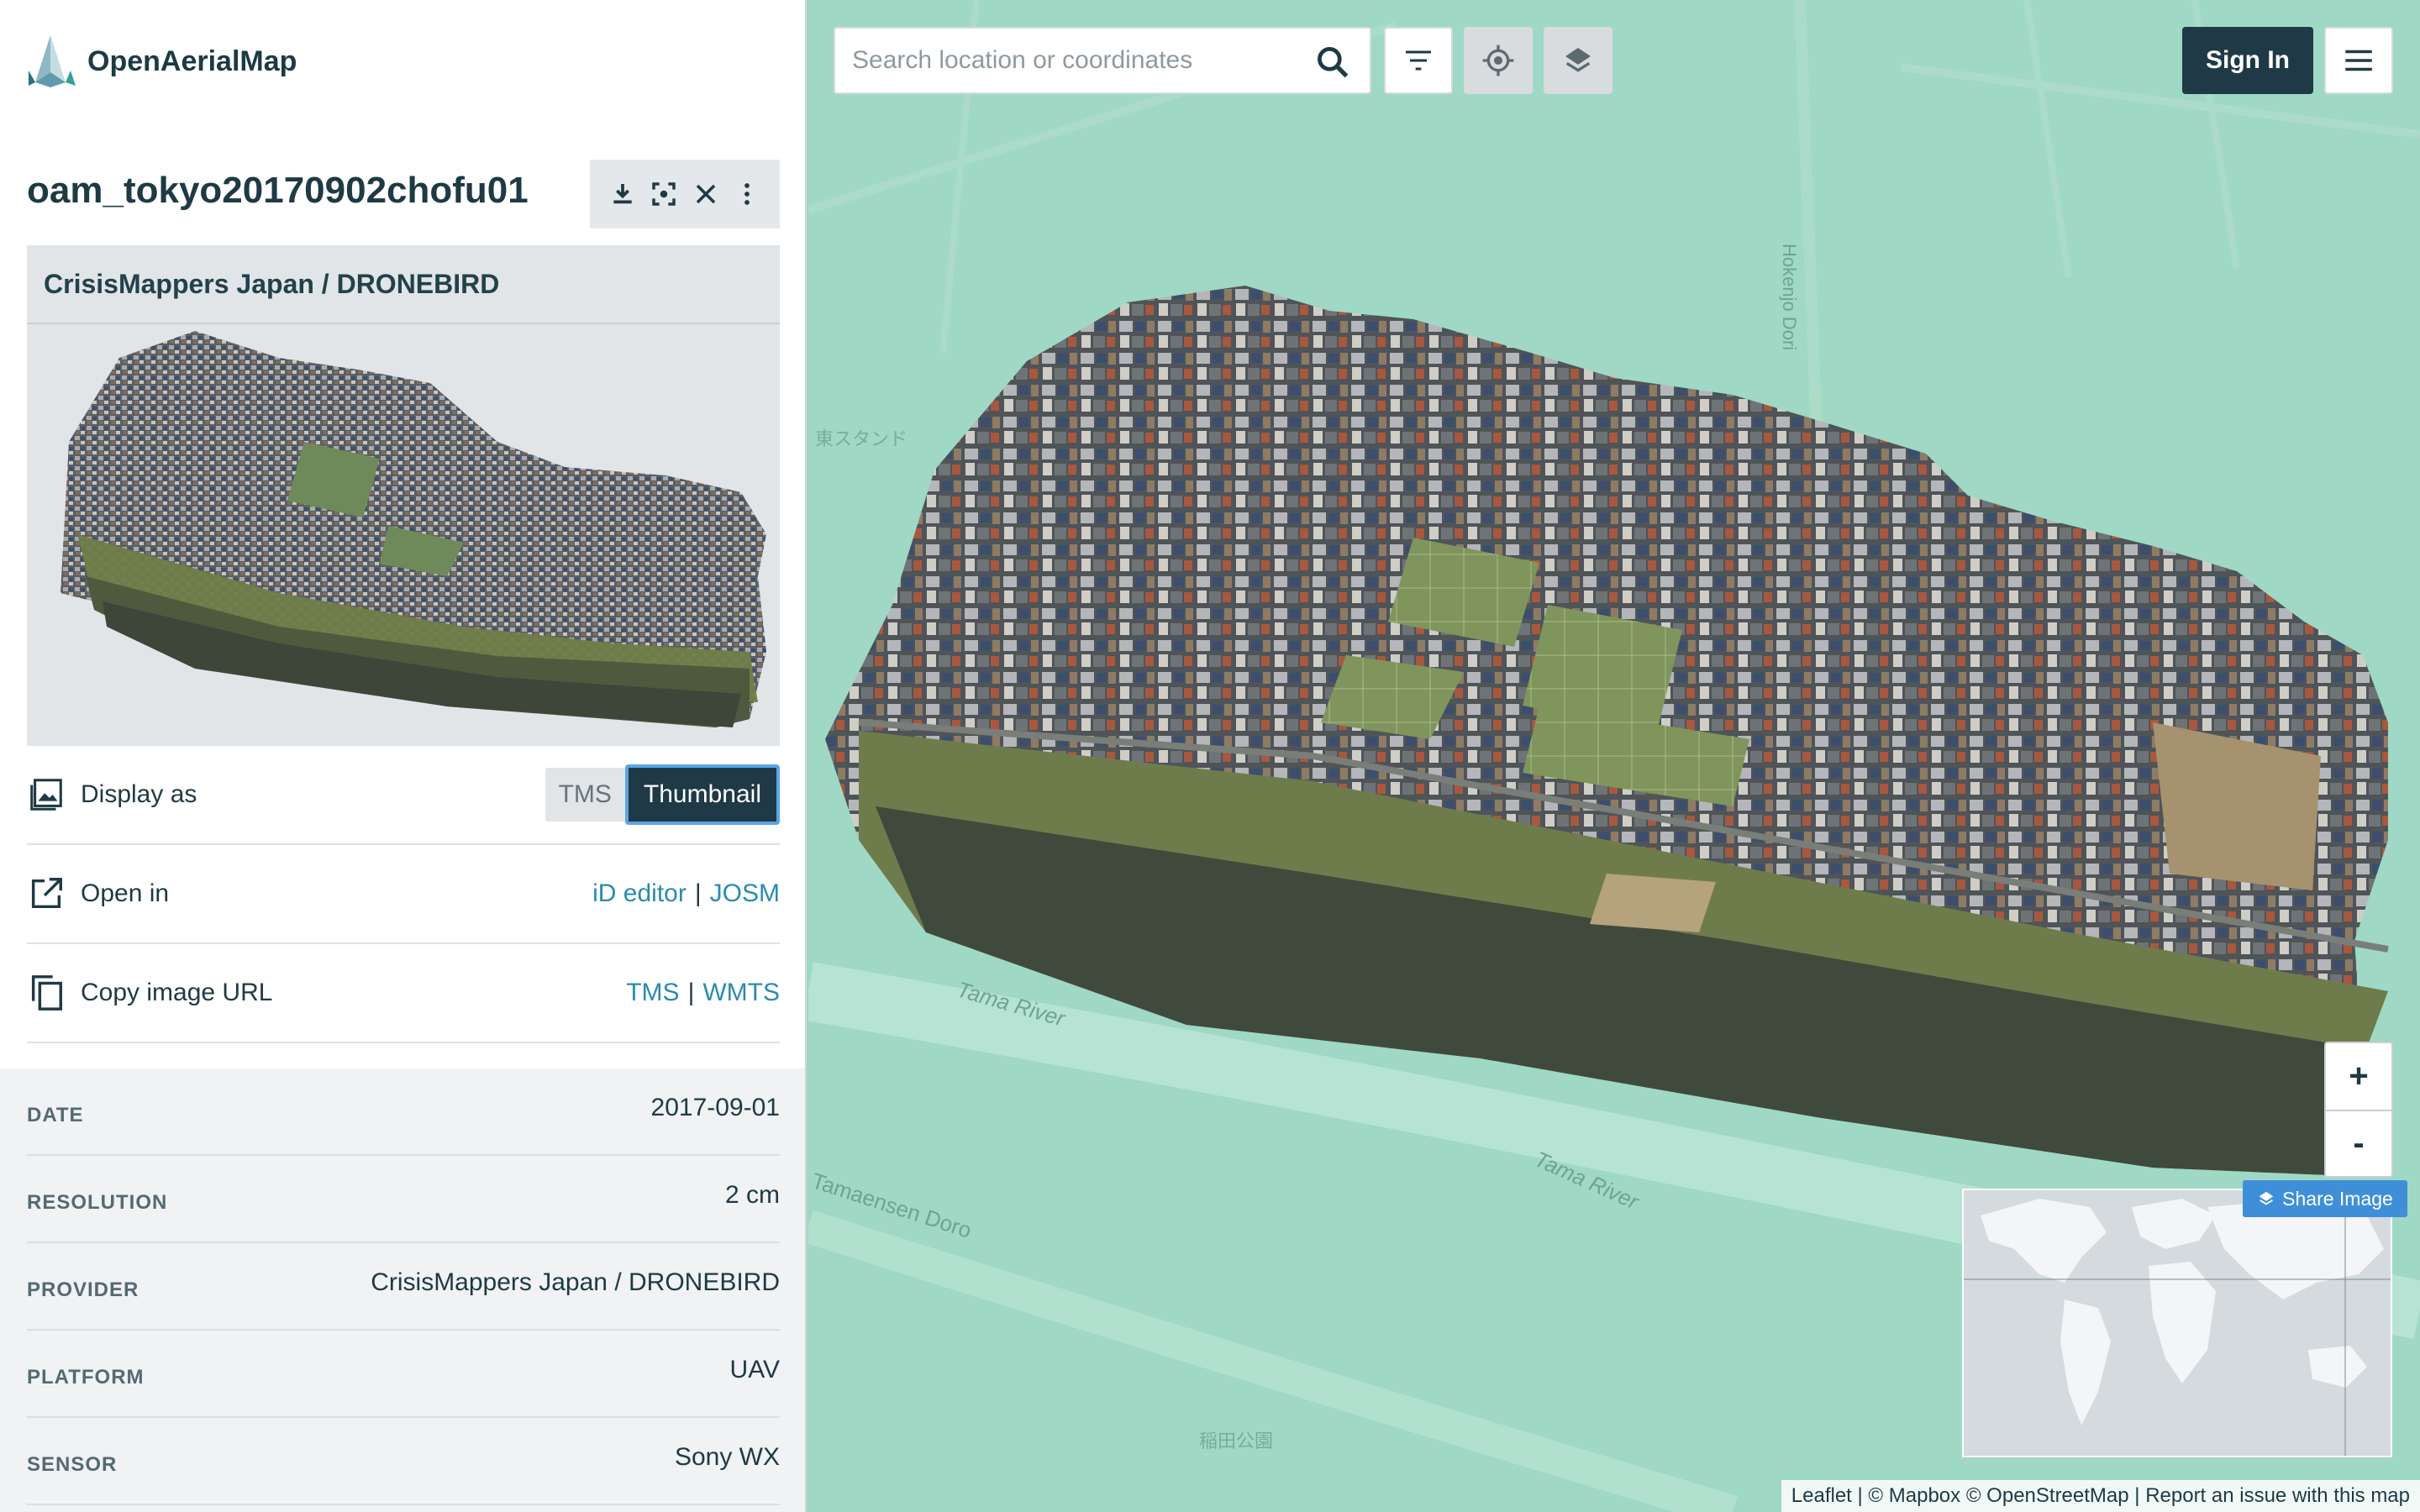 The width and height of the screenshot is (2420, 1512). What do you see at coordinates (1963, 1496) in the screenshot?
I see `attribution-space` at bounding box center [1963, 1496].